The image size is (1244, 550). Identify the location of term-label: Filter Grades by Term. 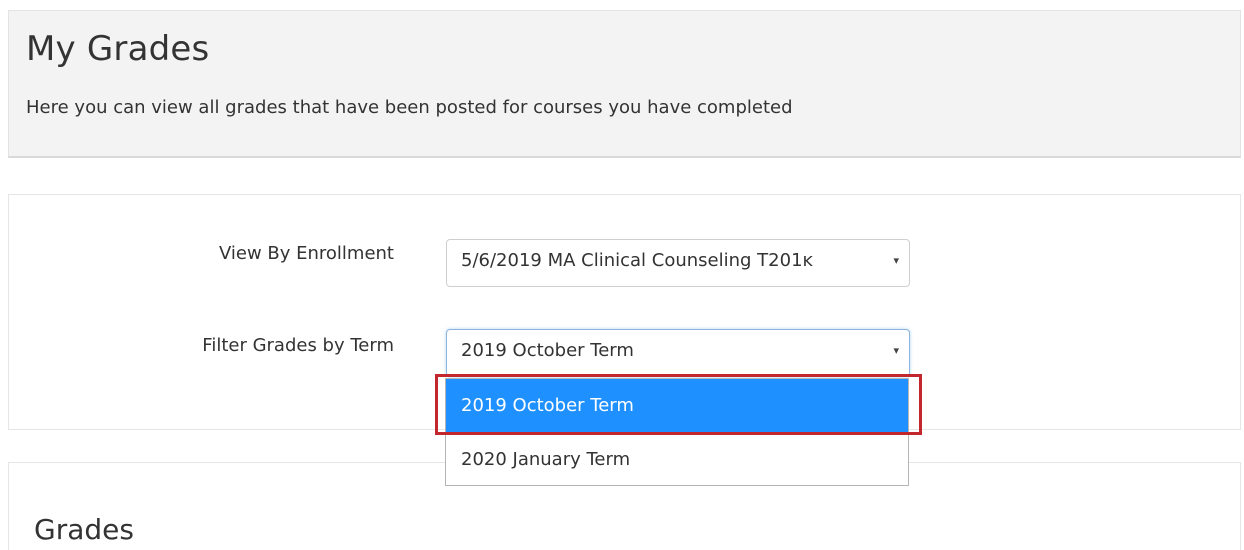
(298, 345).